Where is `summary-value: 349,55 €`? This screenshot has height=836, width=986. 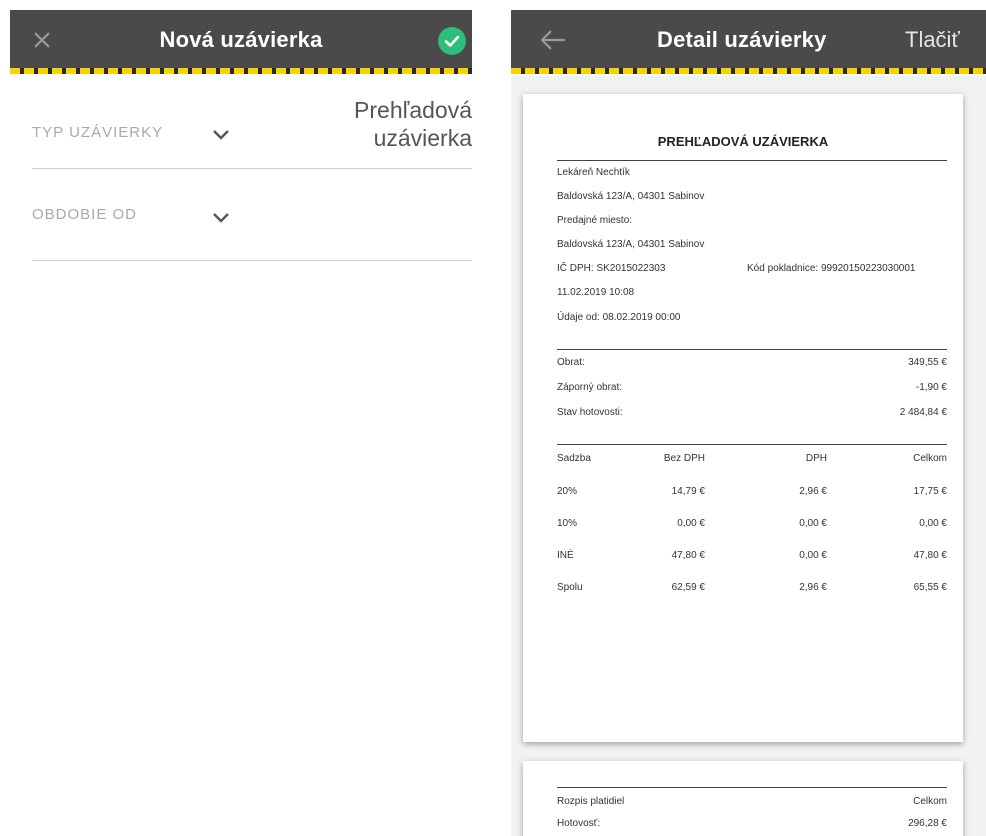
summary-value: 349,55 € is located at coordinates (927, 362).